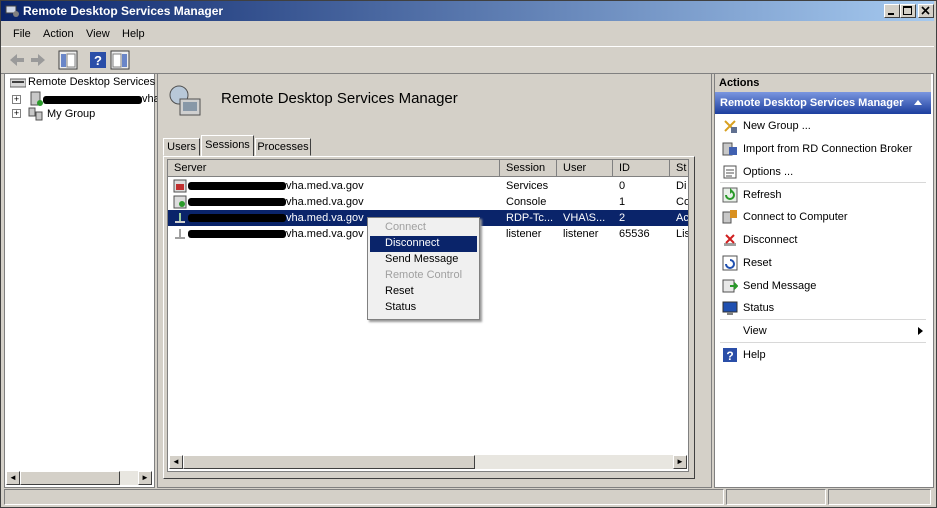 The width and height of the screenshot is (937, 508). Describe the element at coordinates (181, 147) in the screenshot. I see `tab-users: Users` at that location.